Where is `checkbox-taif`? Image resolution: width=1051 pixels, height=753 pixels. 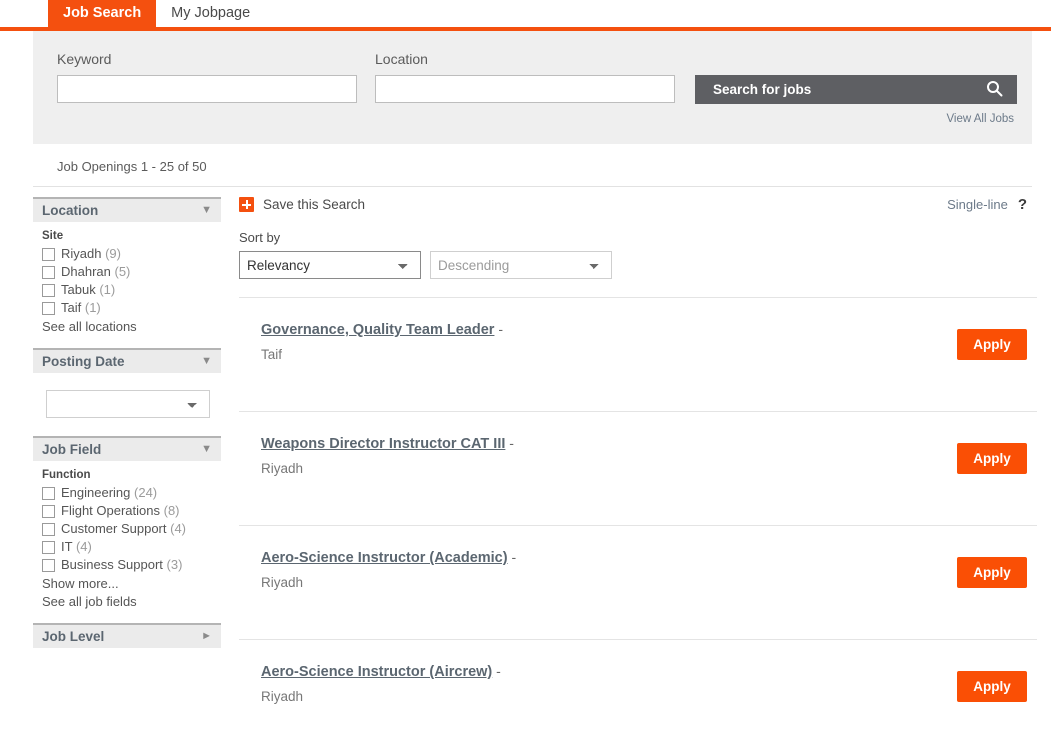
checkbox-taif is located at coordinates (48, 308).